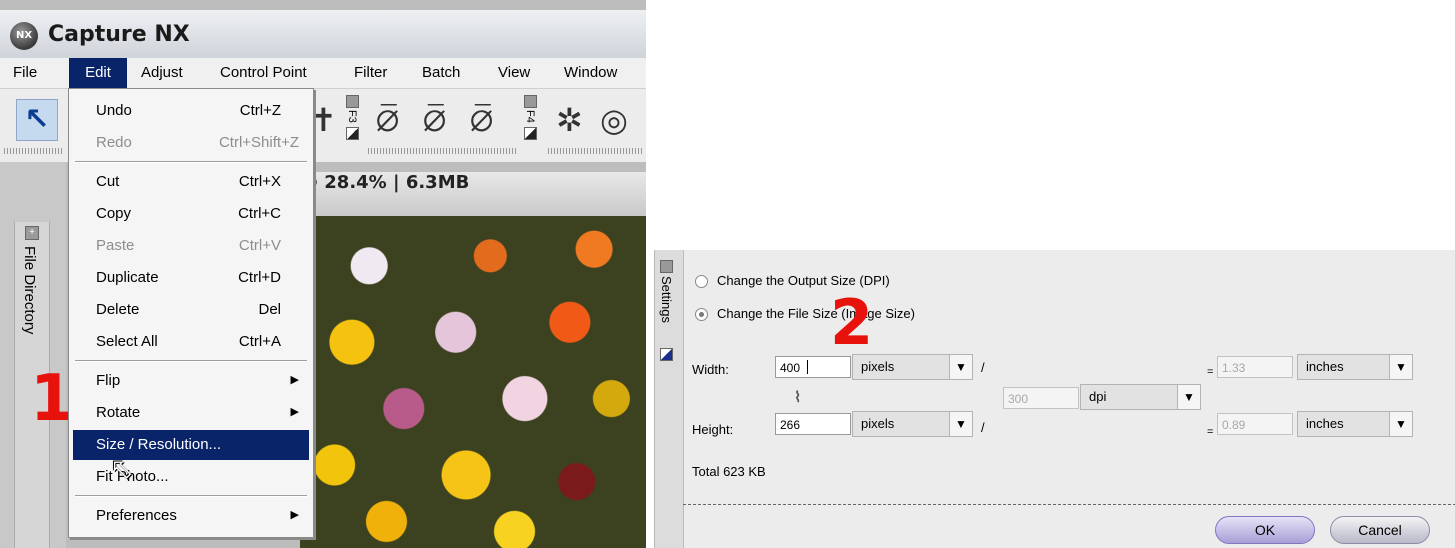  What do you see at coordinates (191, 342) in the screenshot?
I see `menu-item-select-all: Select All Ctrl+A` at bounding box center [191, 342].